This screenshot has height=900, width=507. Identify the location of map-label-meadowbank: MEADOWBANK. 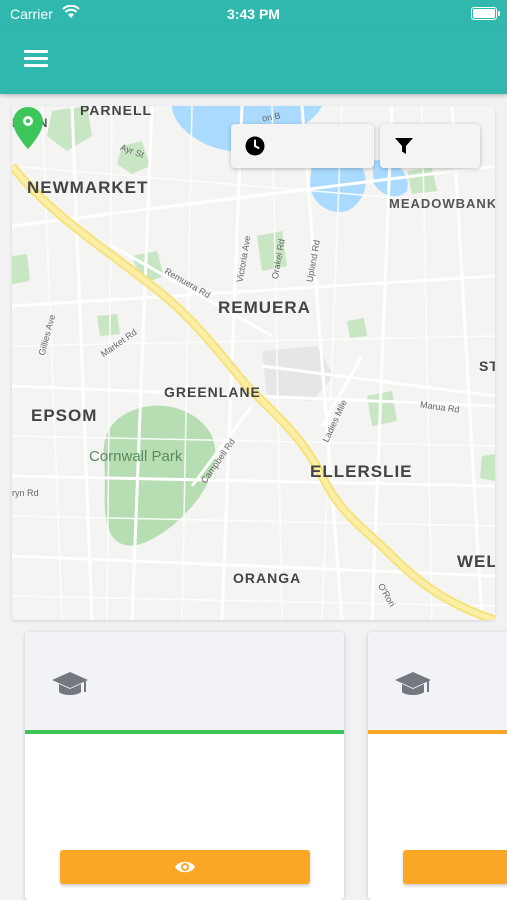
(442, 203).